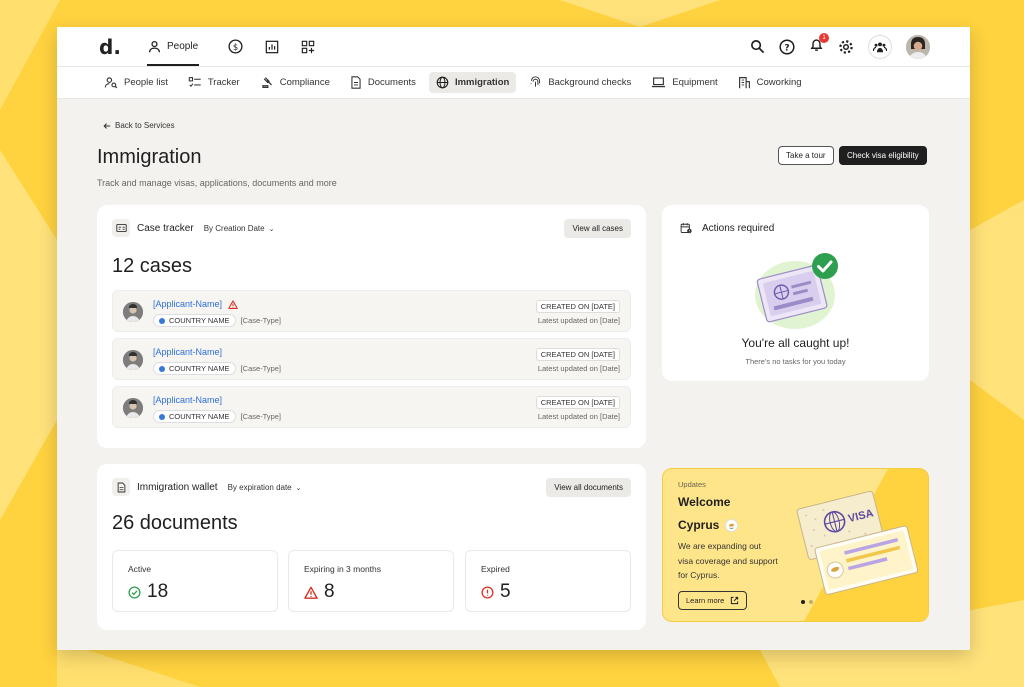  I want to click on subnav-background-checks: Background checks, so click(580, 82).